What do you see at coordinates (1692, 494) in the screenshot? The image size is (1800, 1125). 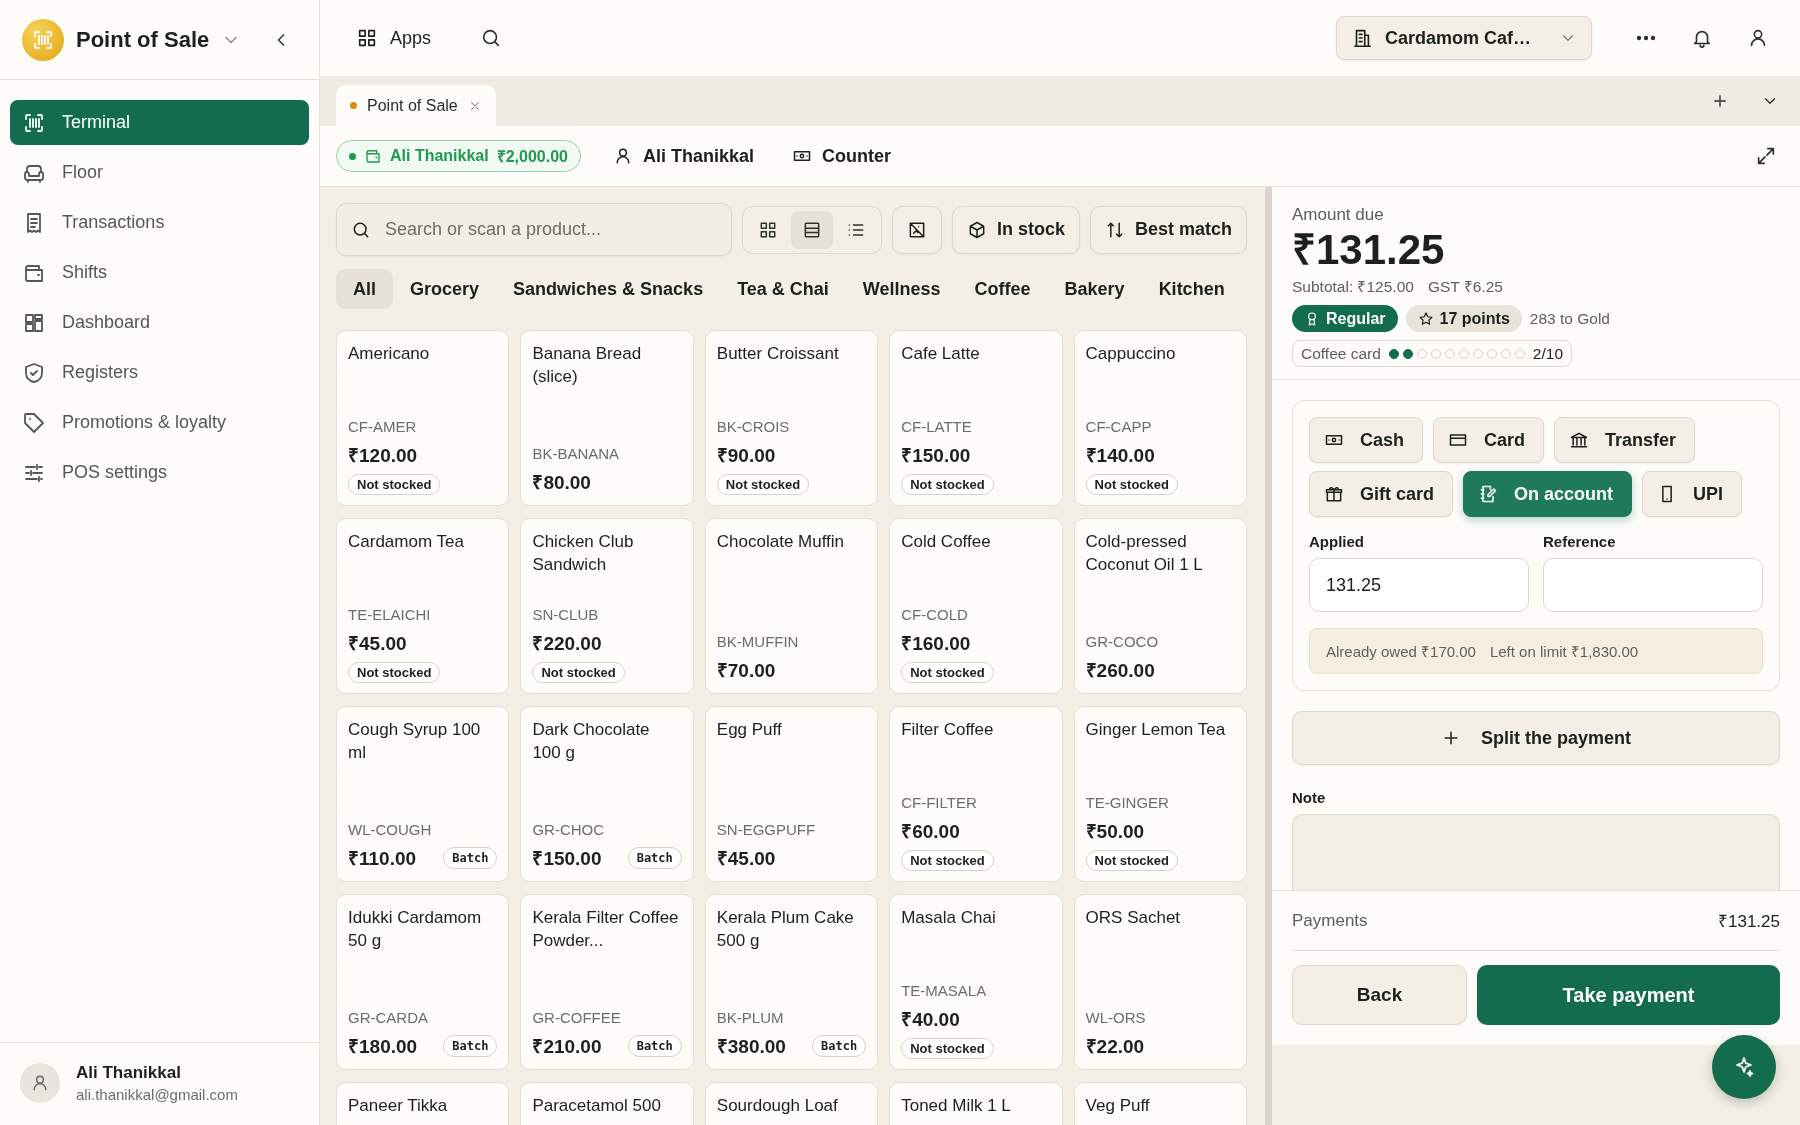 I see `payment-method-button: UPI` at bounding box center [1692, 494].